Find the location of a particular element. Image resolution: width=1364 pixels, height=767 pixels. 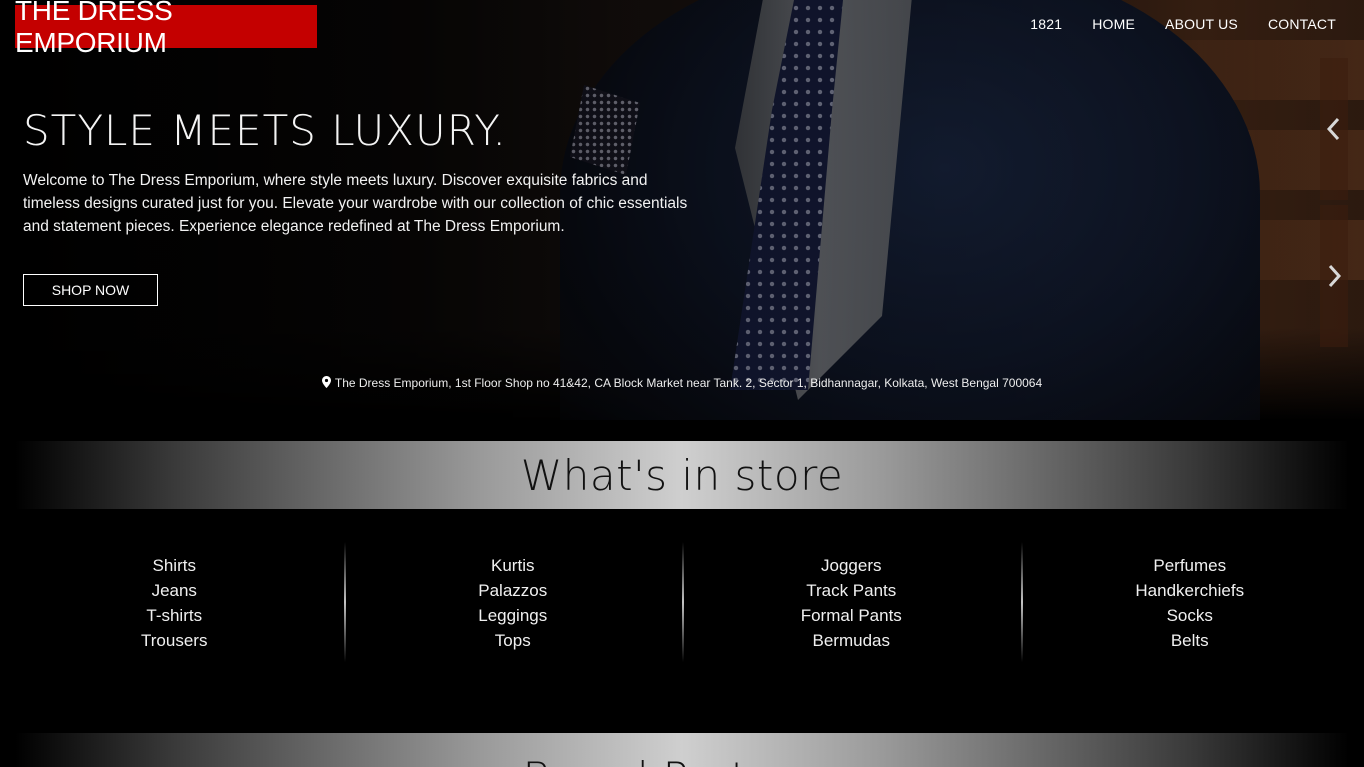

category-column-women: Kurtis Palazzos Leggings Tops is located at coordinates (513, 602).